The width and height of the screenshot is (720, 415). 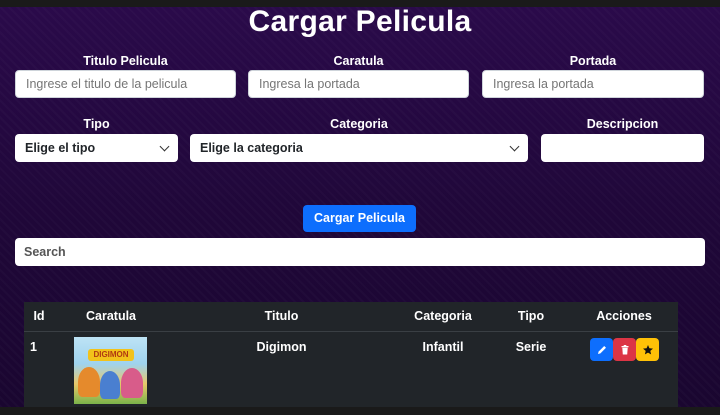 What do you see at coordinates (125, 61) in the screenshot?
I see `titulo-label: Titulo Pelicula` at bounding box center [125, 61].